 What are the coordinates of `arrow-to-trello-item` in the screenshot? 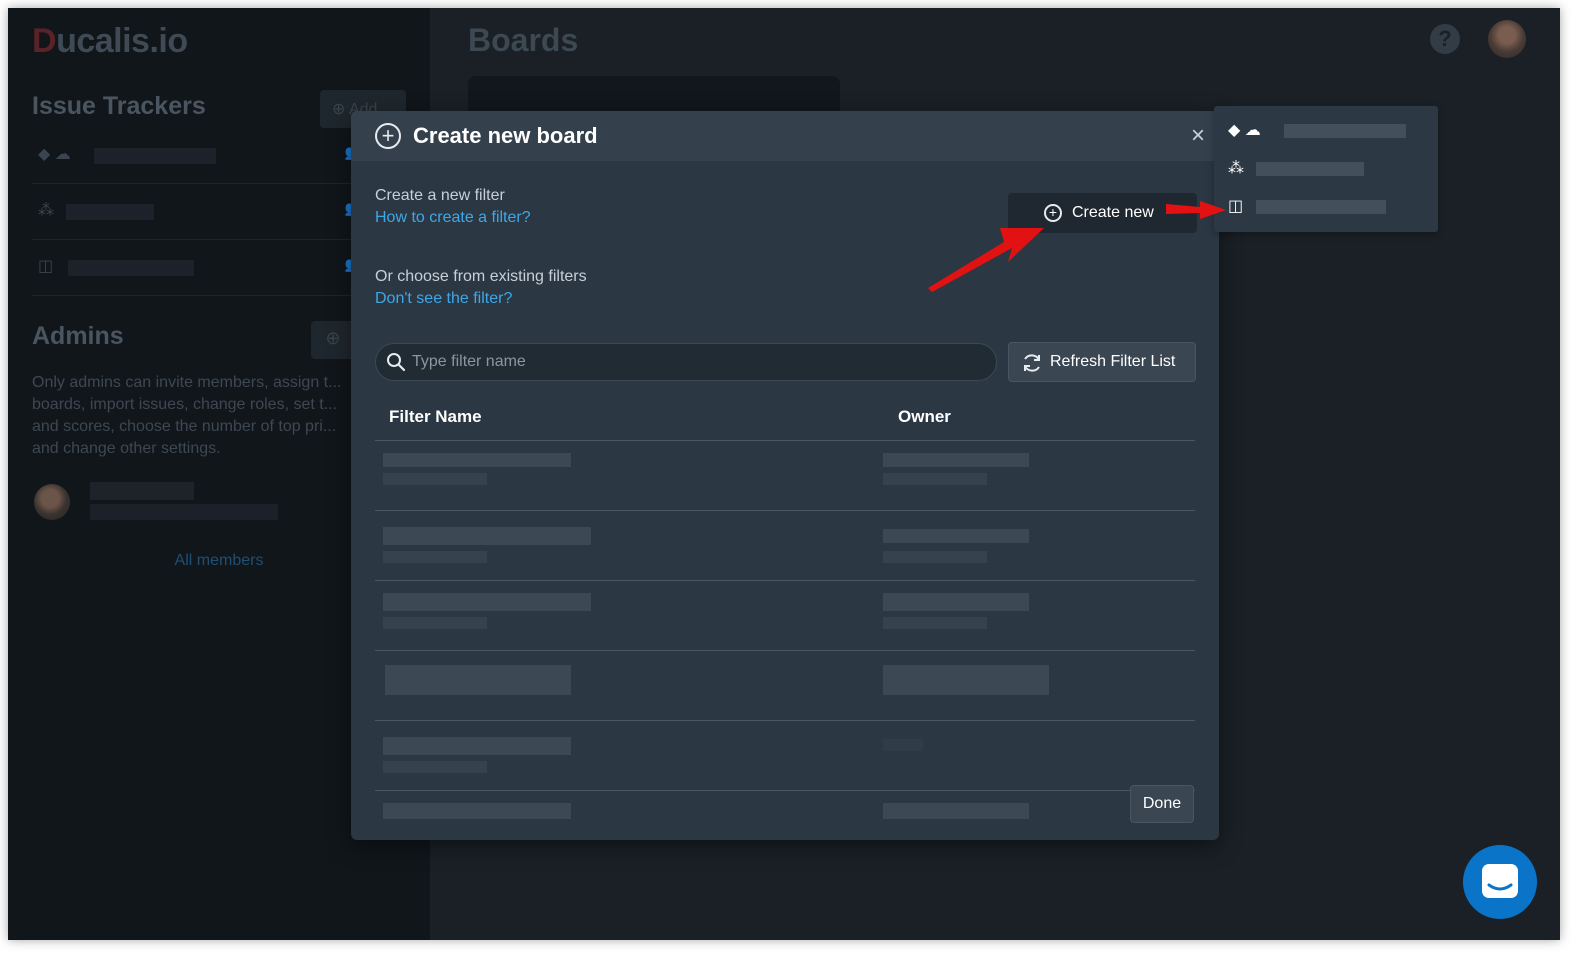 It's located at (1196, 210).